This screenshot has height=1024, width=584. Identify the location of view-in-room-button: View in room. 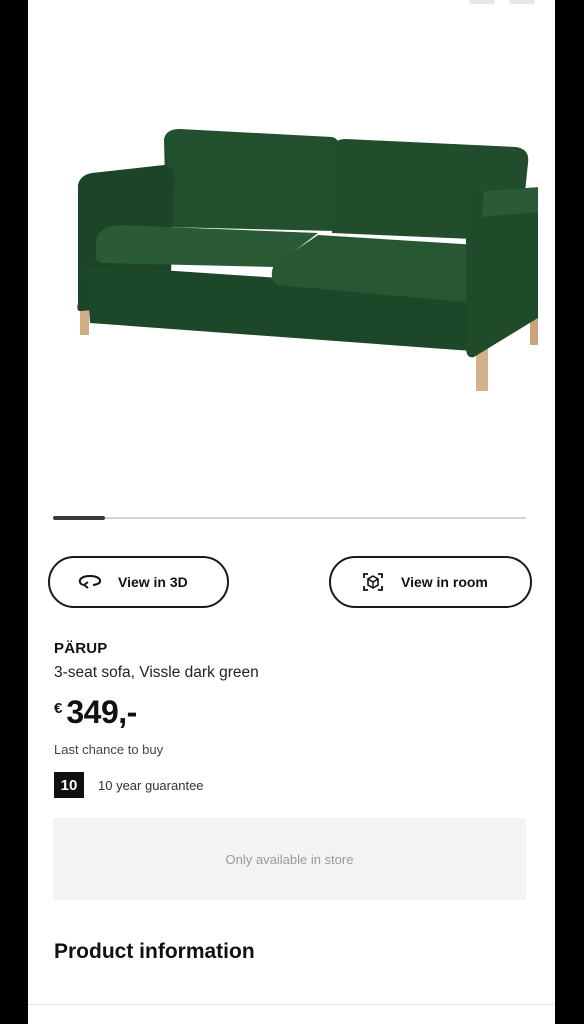
(430, 582).